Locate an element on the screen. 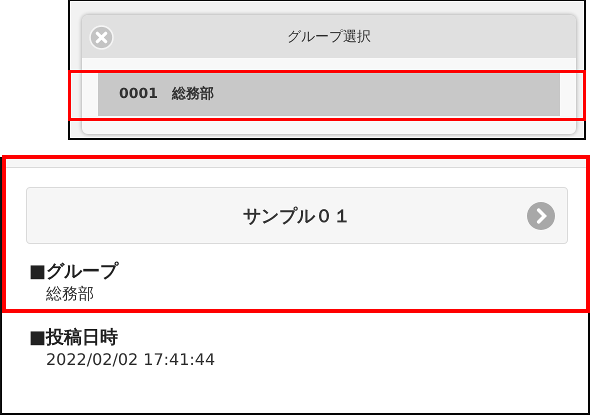  group-list-item: 0001 総務部 is located at coordinates (329, 94).